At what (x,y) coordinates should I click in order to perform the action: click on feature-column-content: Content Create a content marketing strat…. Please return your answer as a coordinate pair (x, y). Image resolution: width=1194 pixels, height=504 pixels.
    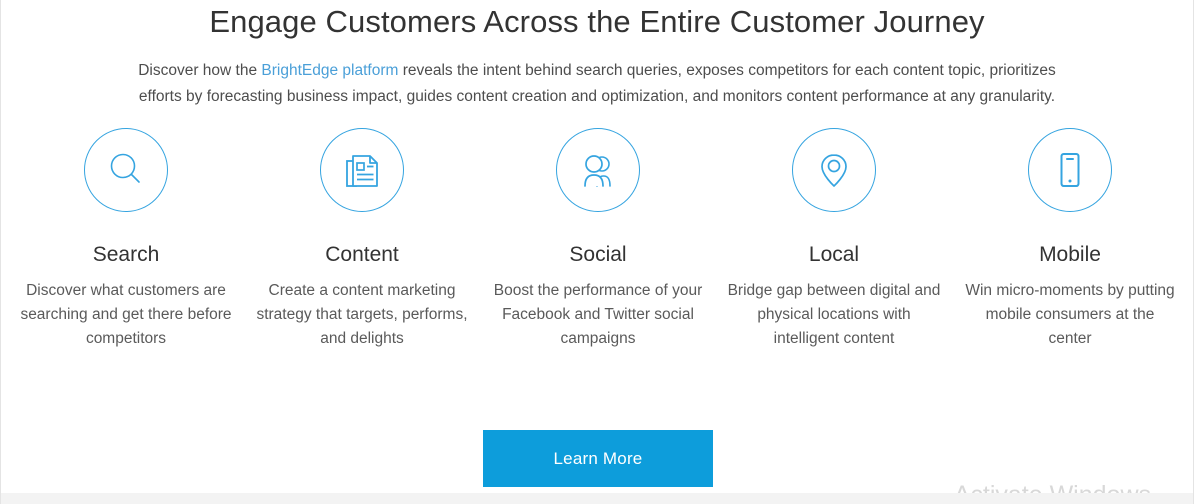
    Looking at the image, I should click on (362, 239).